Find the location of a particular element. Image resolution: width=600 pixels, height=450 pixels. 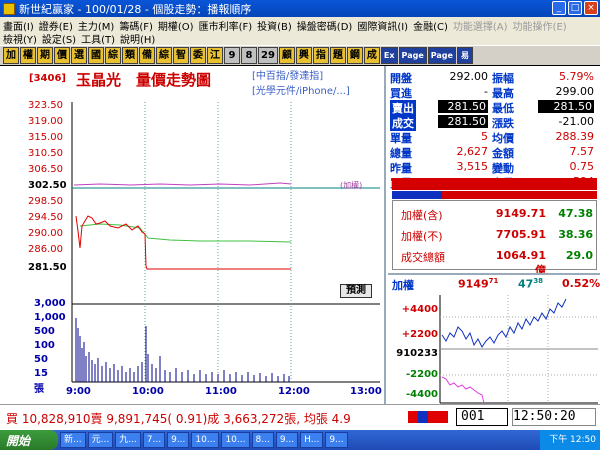

toolbar-button: 顧 is located at coordinates (286, 55).